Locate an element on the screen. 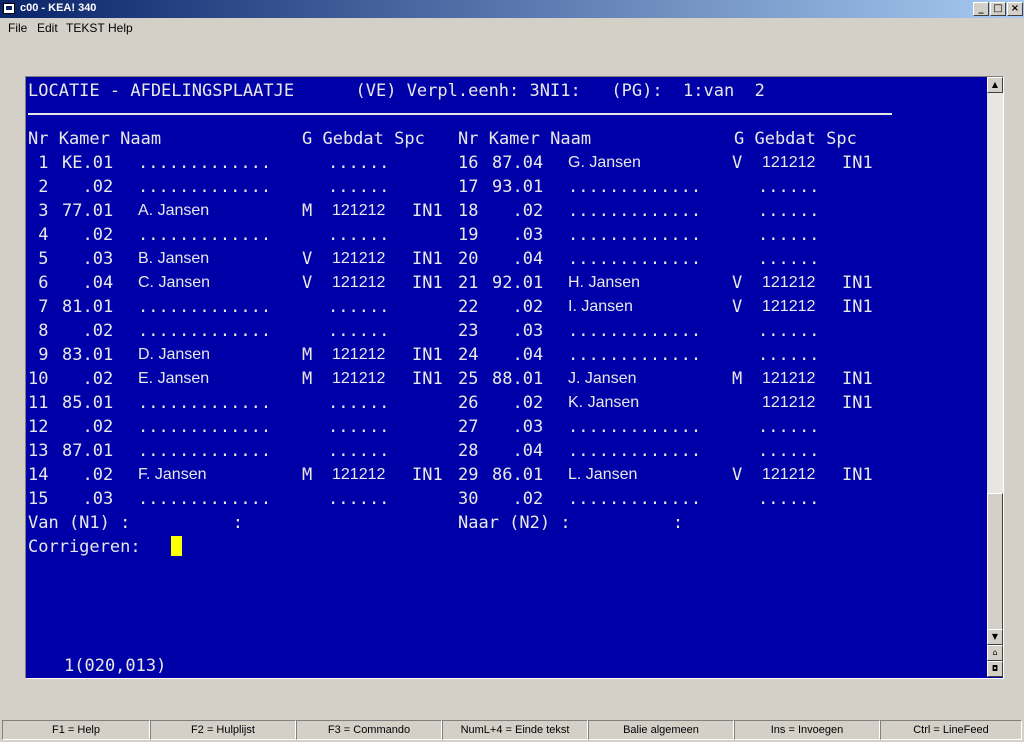 The image size is (1024, 742). column-header-right: Nr Kamer Naam is located at coordinates (525, 139).